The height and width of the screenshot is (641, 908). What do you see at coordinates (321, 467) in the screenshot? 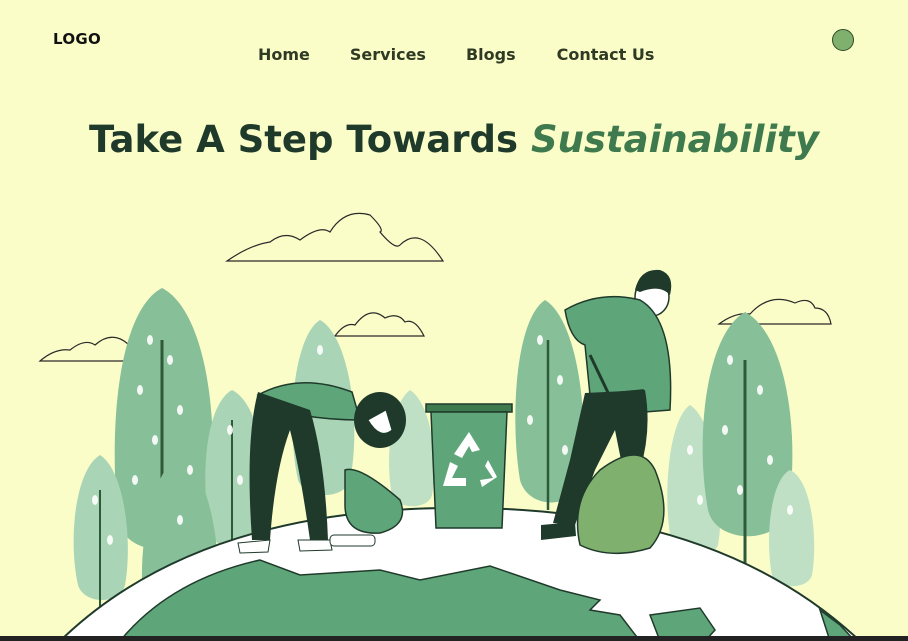
I see `person-left-icon` at bounding box center [321, 467].